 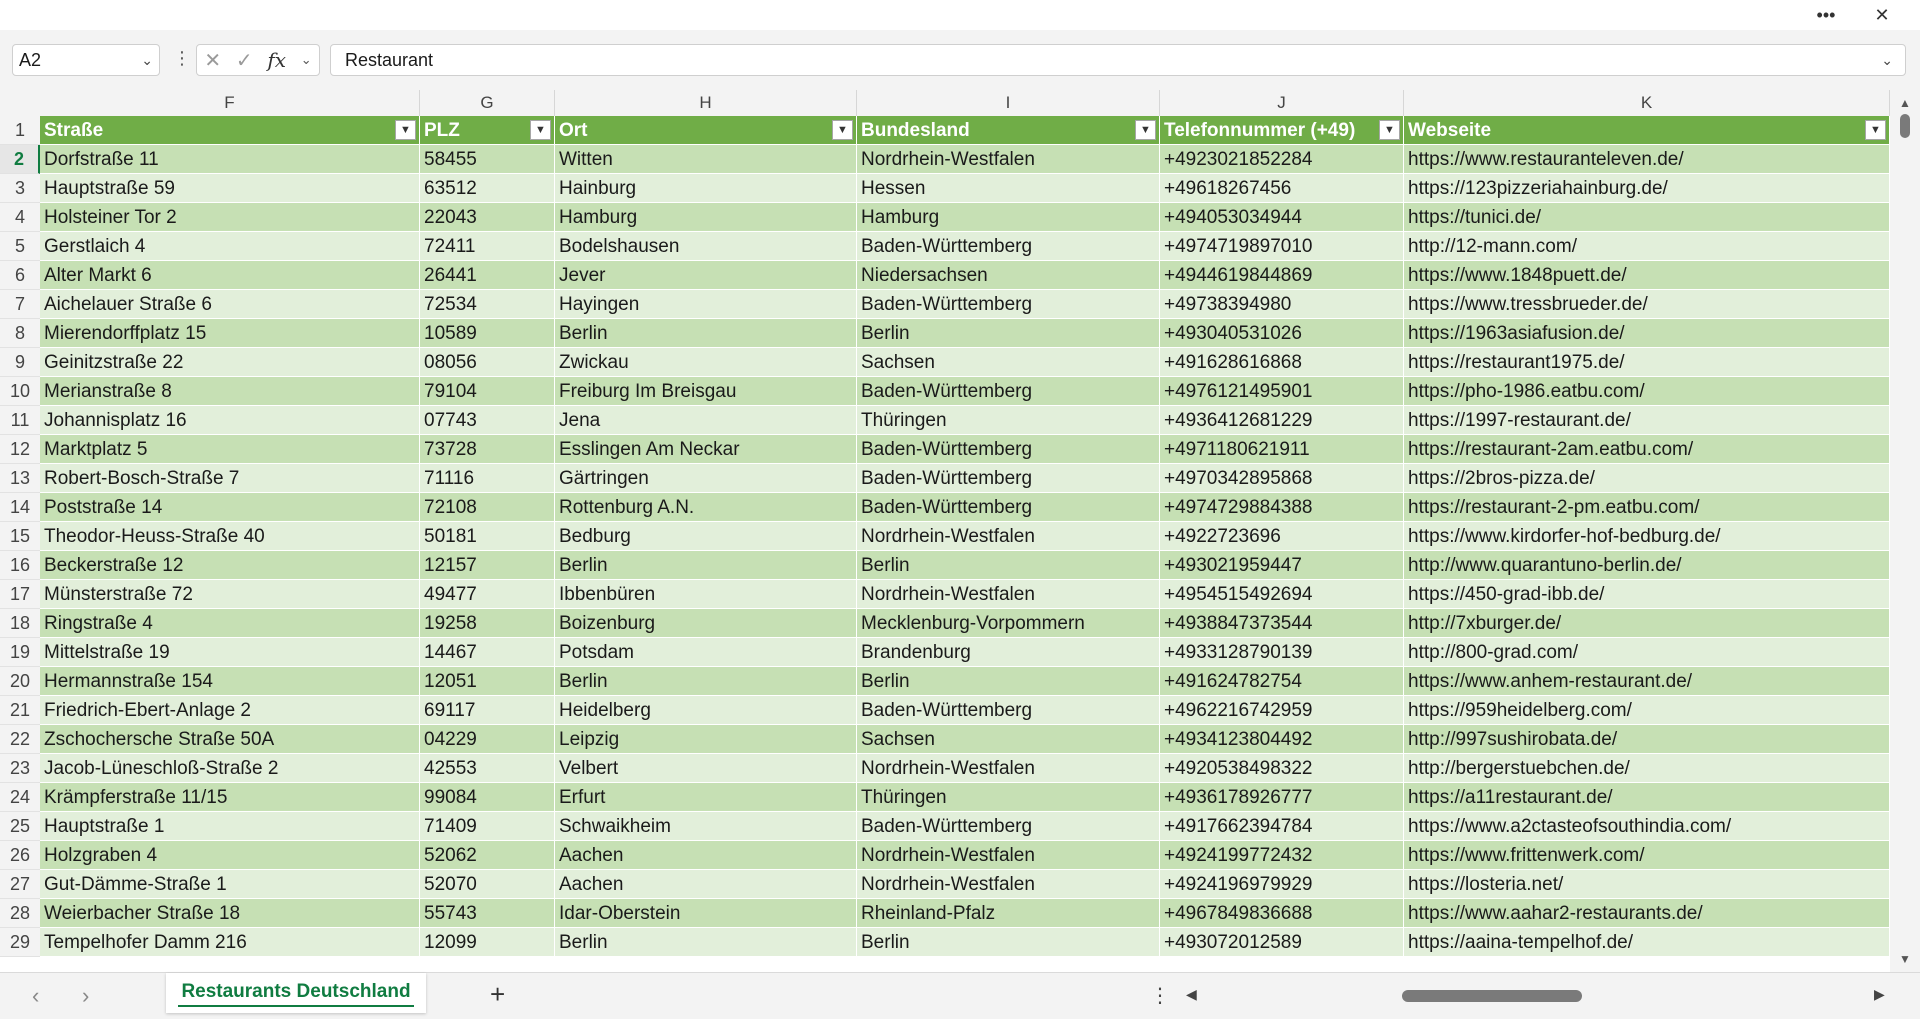 What do you see at coordinates (230, 478) in the screenshot?
I see `table-cell: Robert-Bosch-Straße 7` at bounding box center [230, 478].